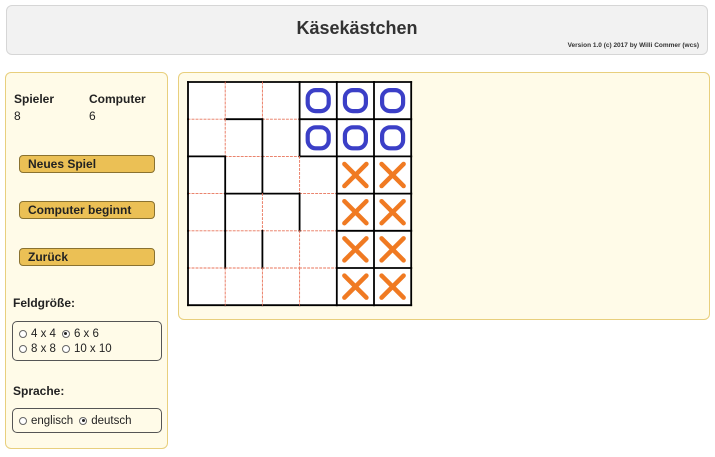 The height and width of the screenshot is (457, 715). Describe the element at coordinates (117, 107) in the screenshot. I see `computer-score: Computer 6` at that location.